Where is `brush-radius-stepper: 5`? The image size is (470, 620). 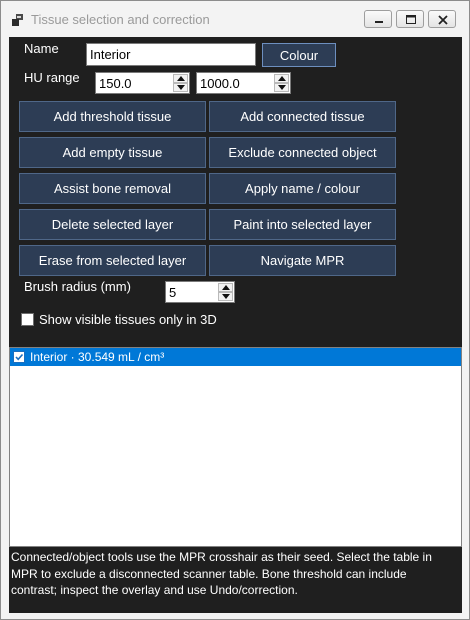 brush-radius-stepper: 5 is located at coordinates (200, 292).